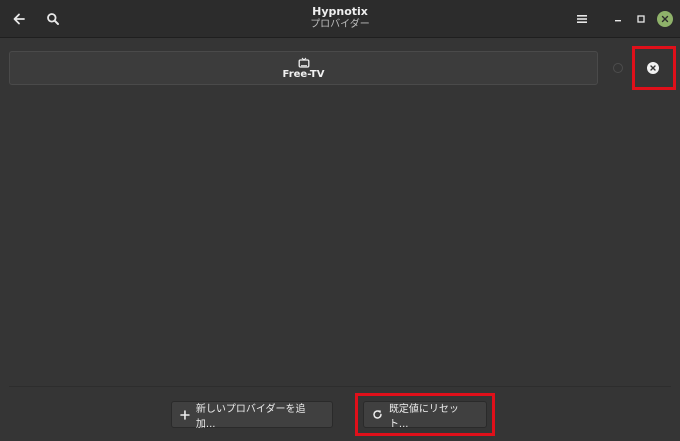  What do you see at coordinates (340, 386) in the screenshot?
I see `bottom-separator` at bounding box center [340, 386].